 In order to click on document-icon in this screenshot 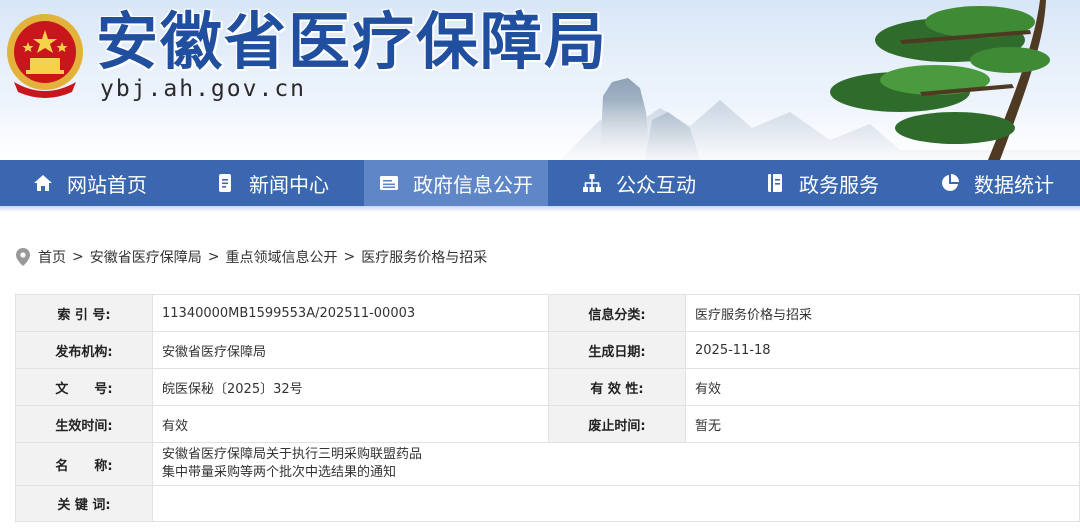, I will do `click(225, 183)`.